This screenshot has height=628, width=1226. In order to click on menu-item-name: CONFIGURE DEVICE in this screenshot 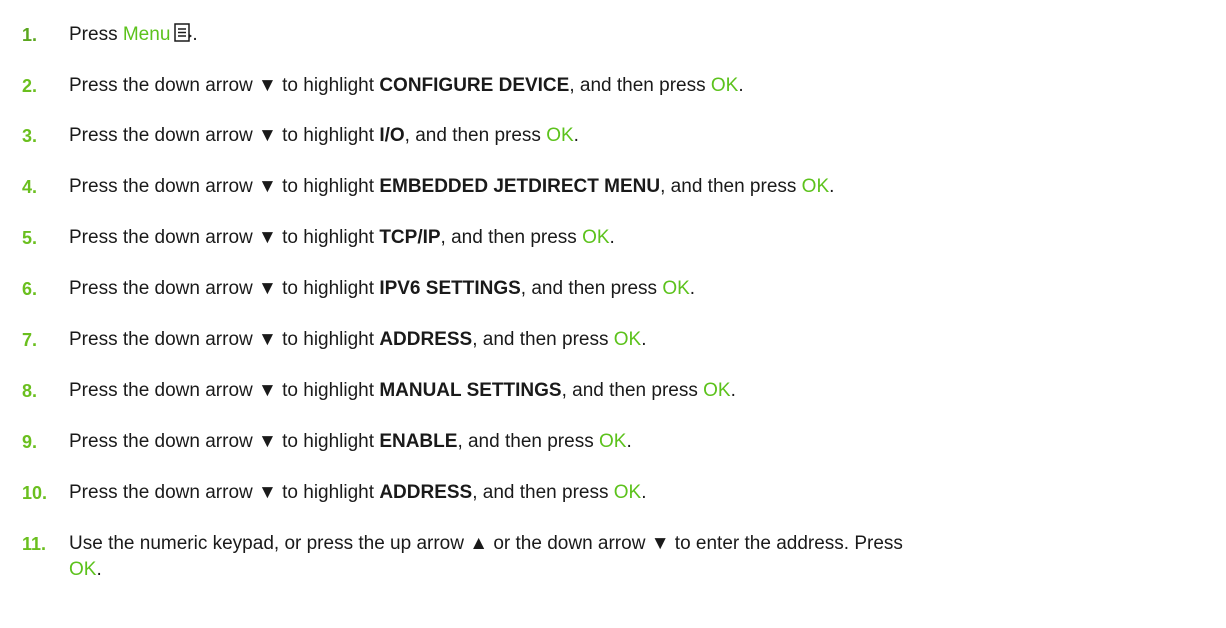, I will do `click(474, 85)`.